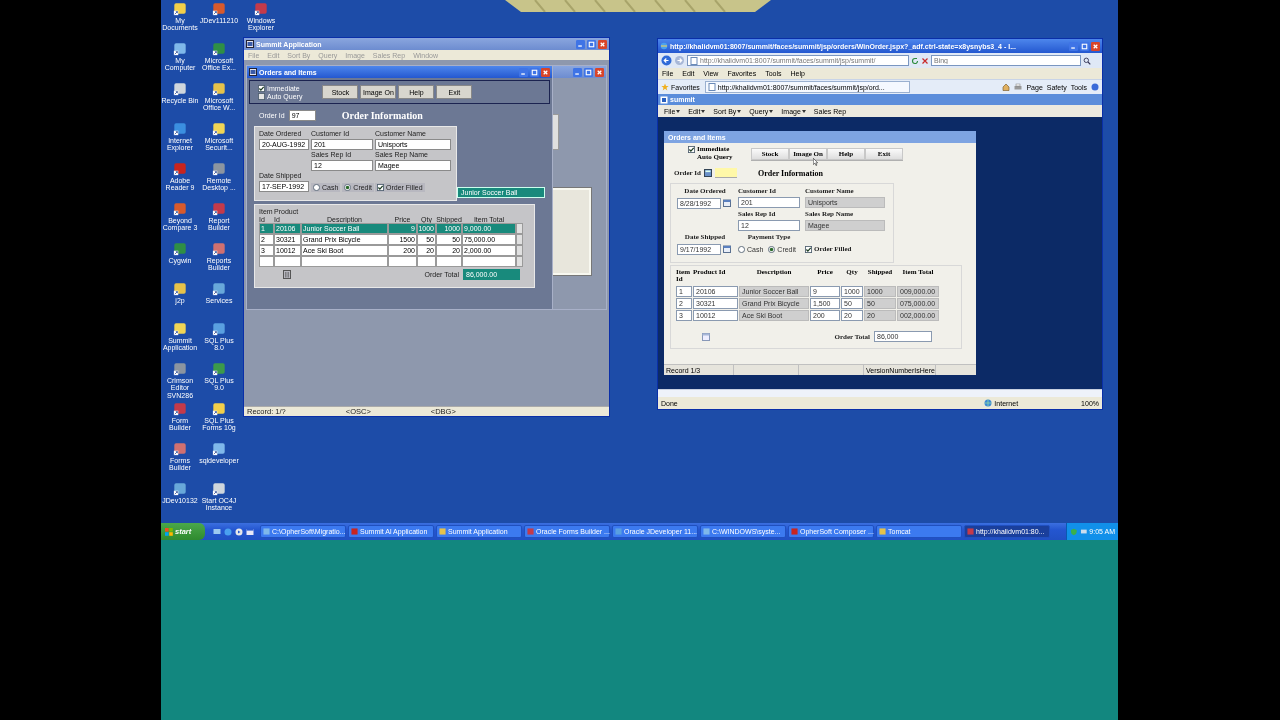 Image resolution: width=1280 pixels, height=720 pixels. What do you see at coordinates (287, 274) in the screenshot?
I see `trash-icon` at bounding box center [287, 274].